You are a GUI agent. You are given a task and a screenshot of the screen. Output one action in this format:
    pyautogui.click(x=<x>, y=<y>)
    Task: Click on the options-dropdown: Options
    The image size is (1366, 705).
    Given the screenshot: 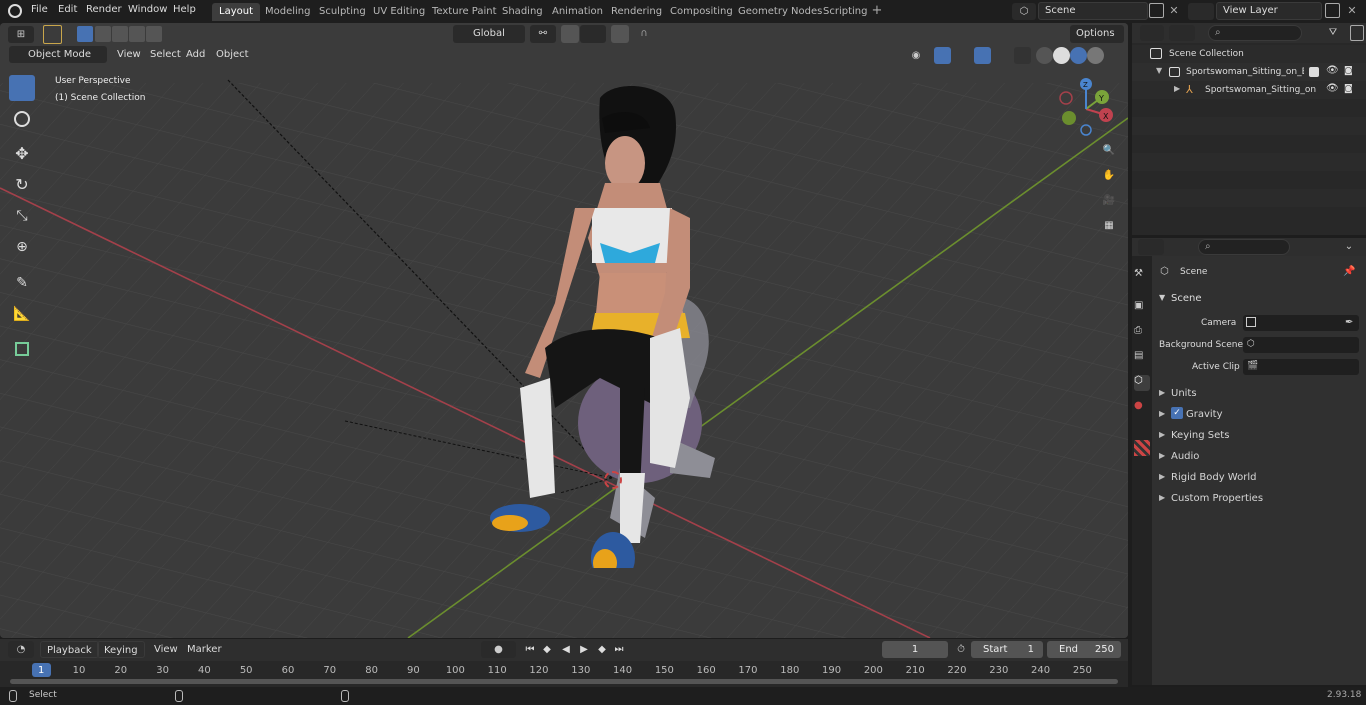 What is the action you would take?
    pyautogui.click(x=1097, y=34)
    